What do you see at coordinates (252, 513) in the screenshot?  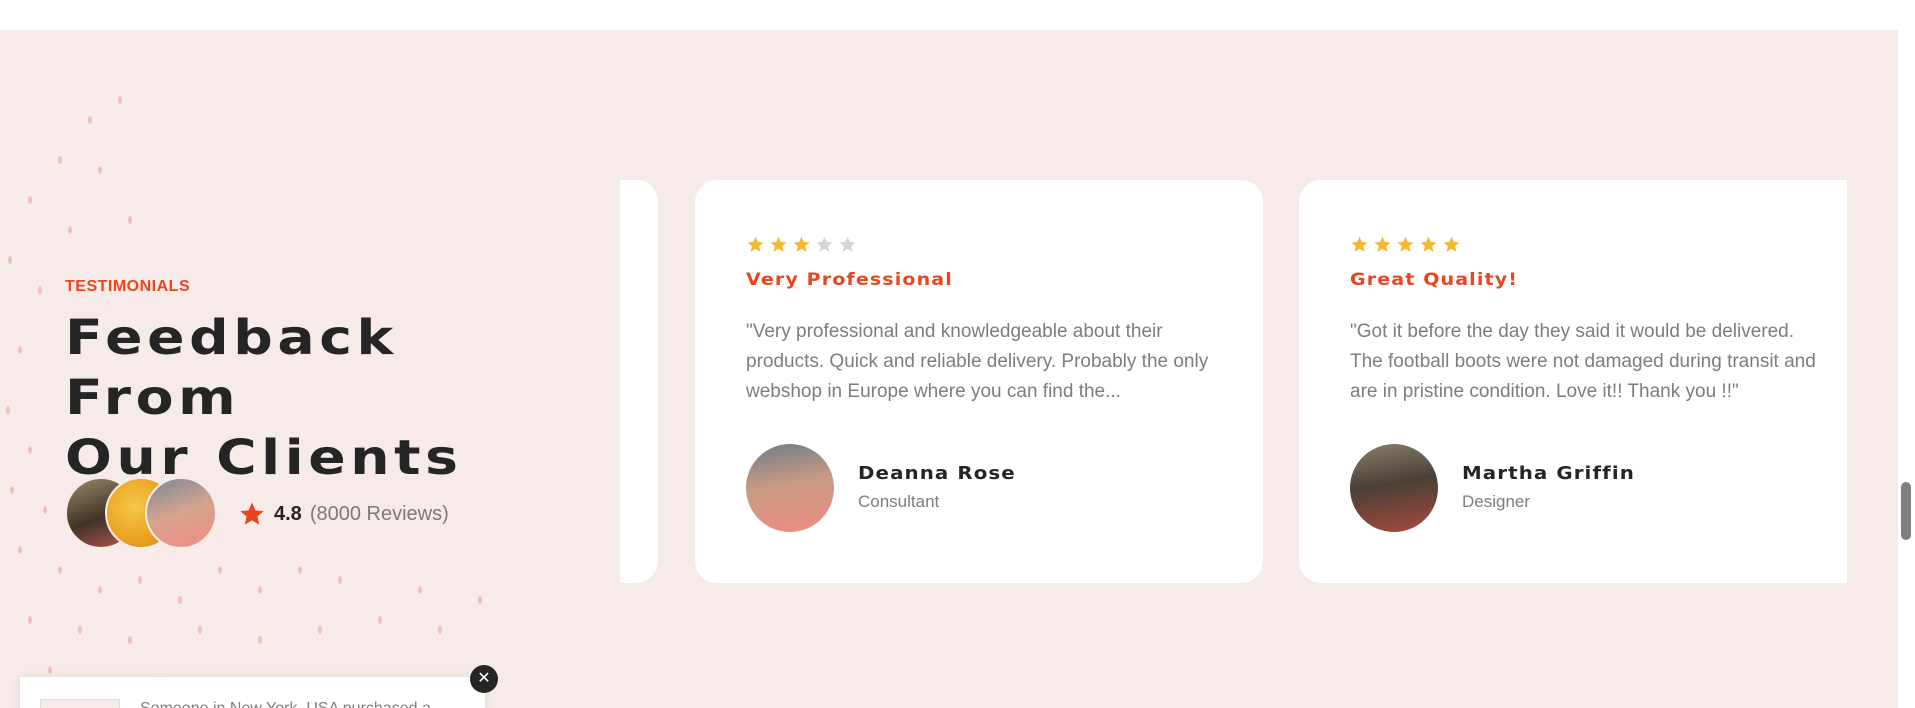 I see `star-icon` at bounding box center [252, 513].